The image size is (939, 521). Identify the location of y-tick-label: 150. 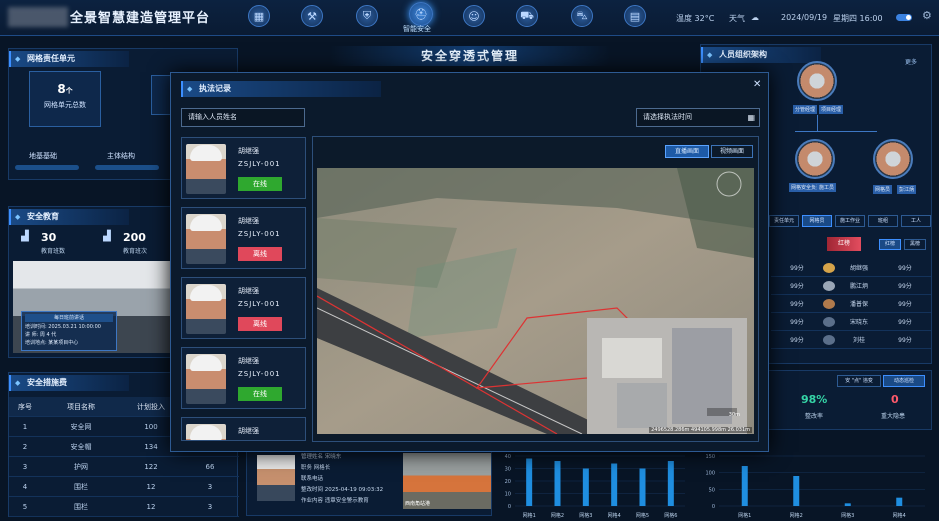
(710, 457).